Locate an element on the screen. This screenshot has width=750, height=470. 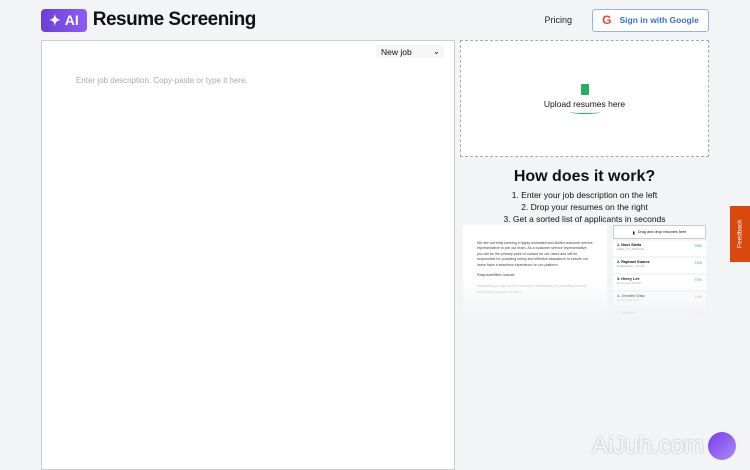
step: 2. Drop your resumes on the right is located at coordinates (584, 207).